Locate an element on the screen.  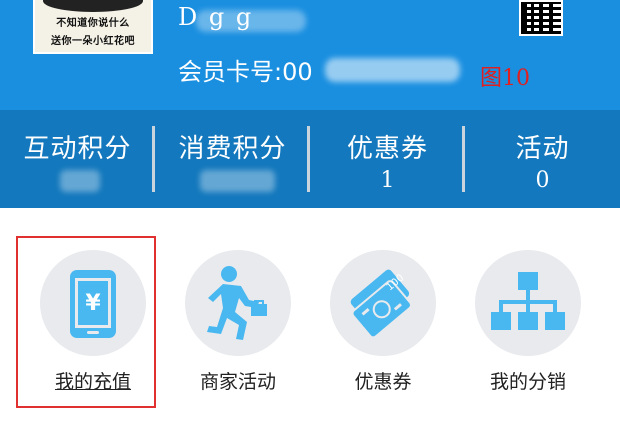
username: D g g is located at coordinates (216, 17).